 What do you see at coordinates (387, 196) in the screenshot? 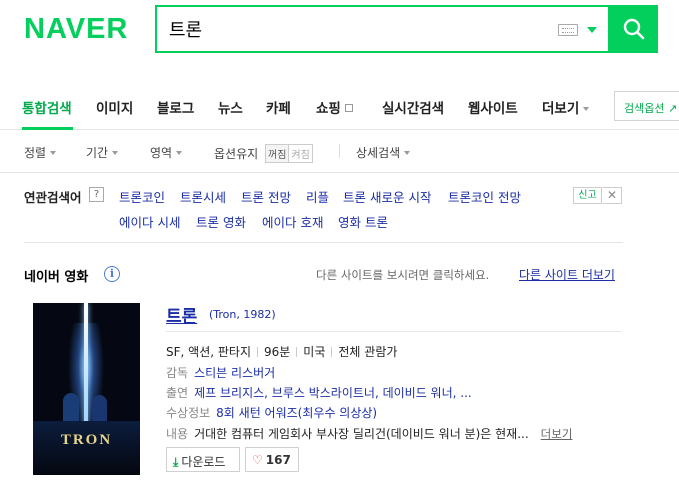
I see `related-item: 트론 새로운 시작` at bounding box center [387, 196].